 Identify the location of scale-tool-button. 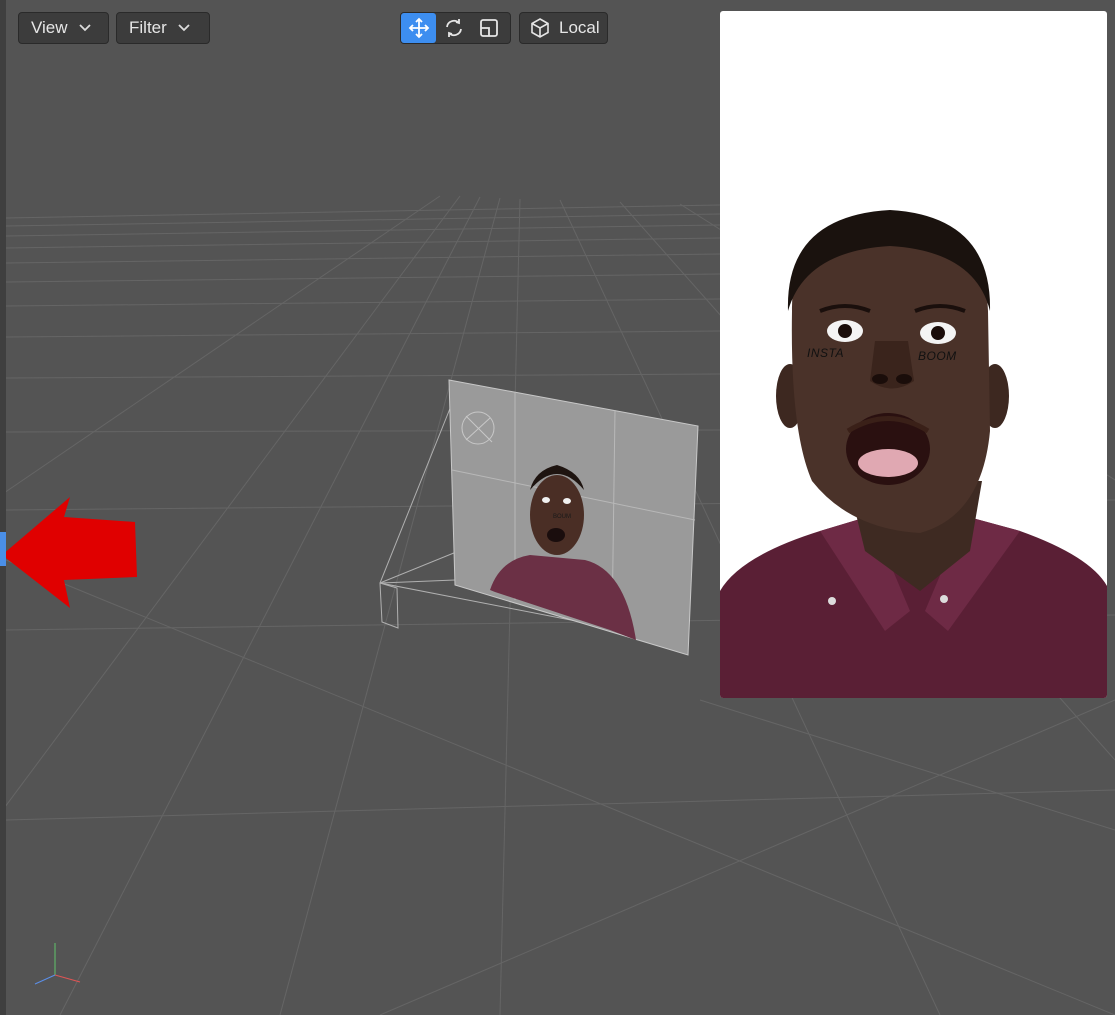
(488, 28).